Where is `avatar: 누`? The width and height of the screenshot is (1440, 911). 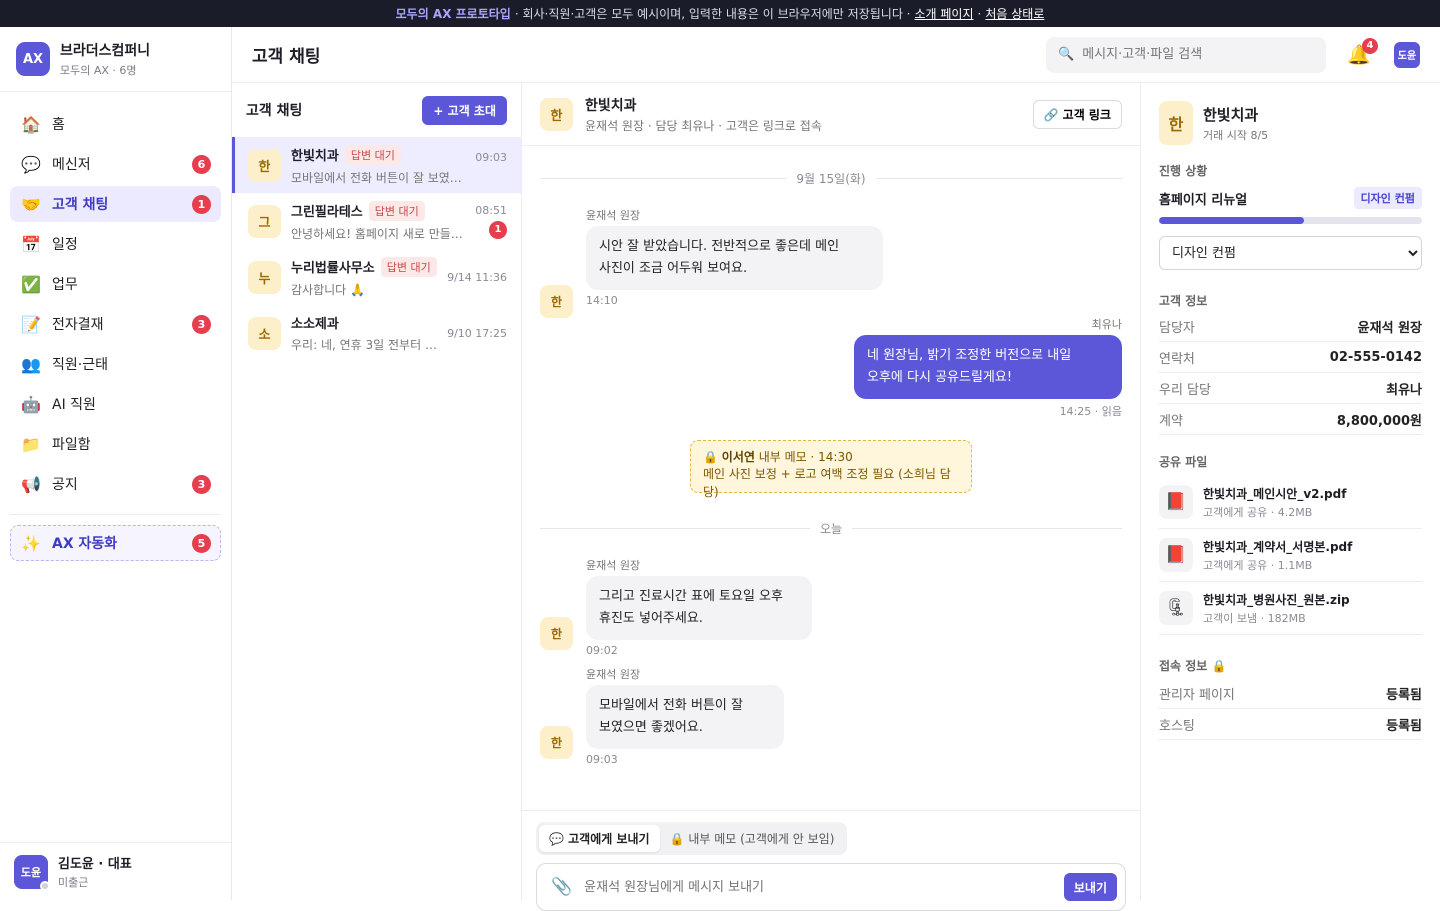 avatar: 누 is located at coordinates (264, 277).